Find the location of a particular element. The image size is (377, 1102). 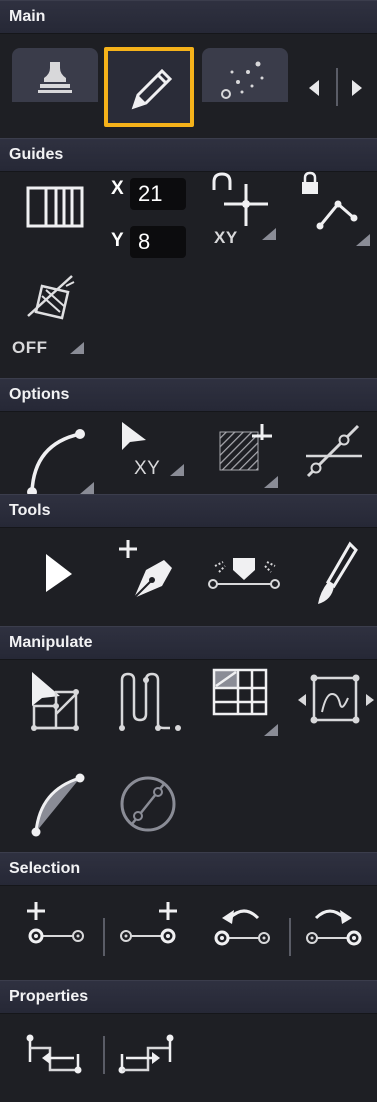

scatter-points-icon is located at coordinates (242, 80).